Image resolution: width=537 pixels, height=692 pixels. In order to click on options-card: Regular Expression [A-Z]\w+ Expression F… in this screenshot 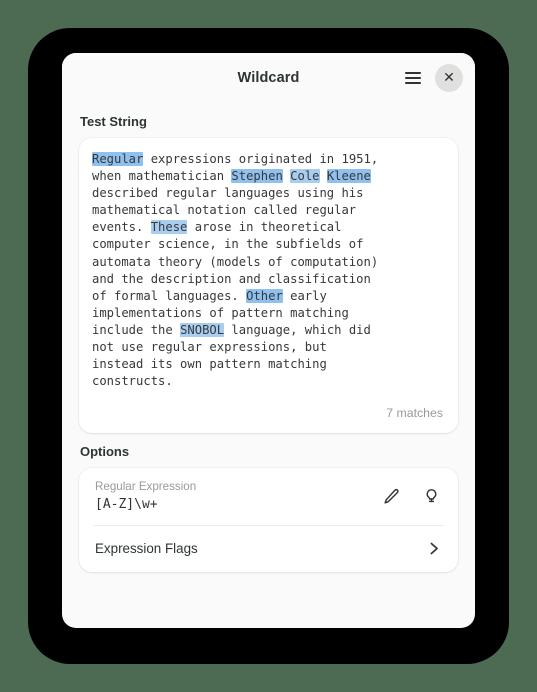, I will do `click(268, 520)`.